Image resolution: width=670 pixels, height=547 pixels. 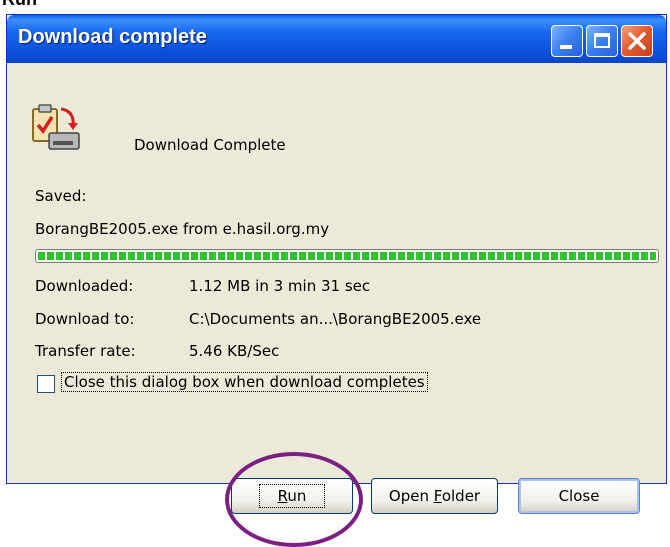 I want to click on progress-fill, so click(x=347, y=256).